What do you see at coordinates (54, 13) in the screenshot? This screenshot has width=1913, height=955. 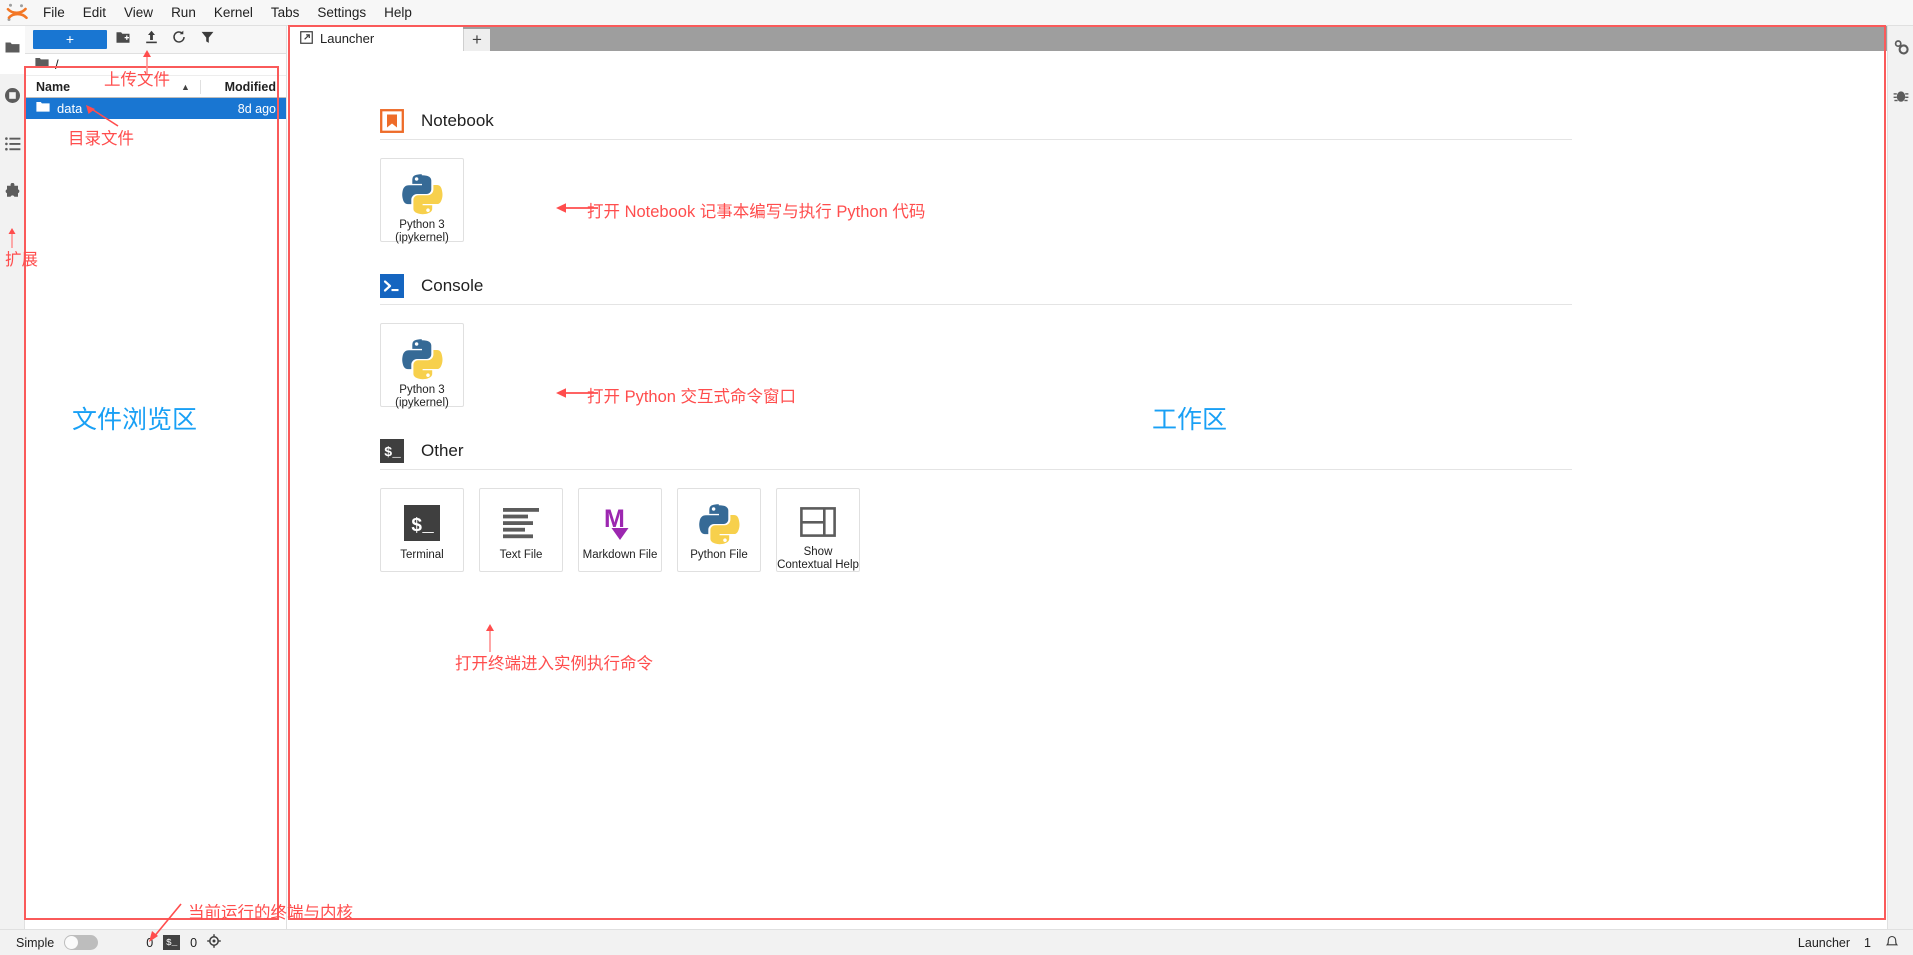 I see `menu-file: File` at bounding box center [54, 13].